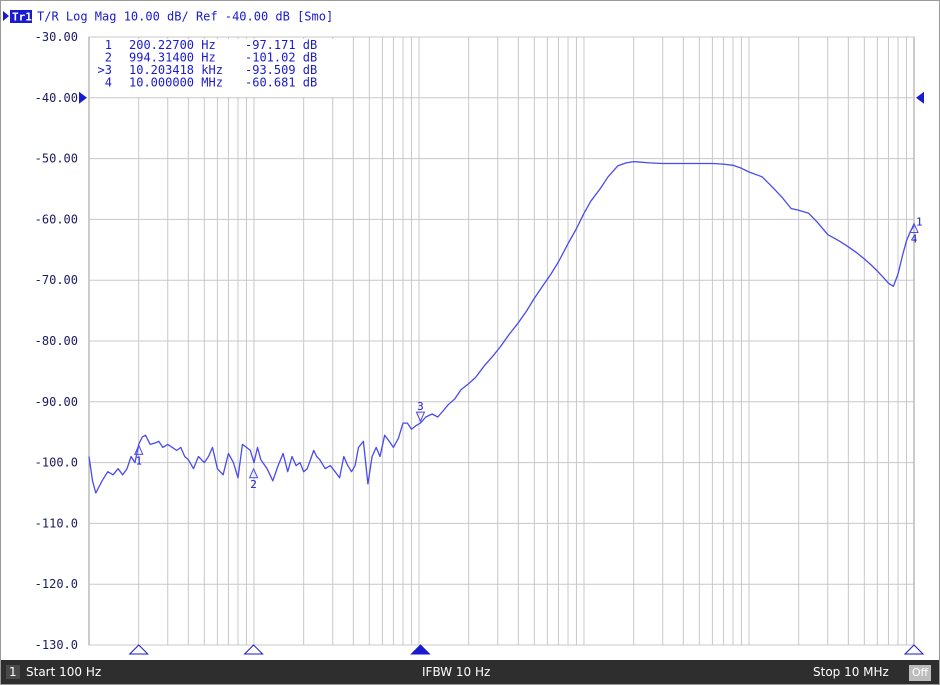  What do you see at coordinates (56, 98) in the screenshot?
I see `y-tick-label: -40.00` at bounding box center [56, 98].